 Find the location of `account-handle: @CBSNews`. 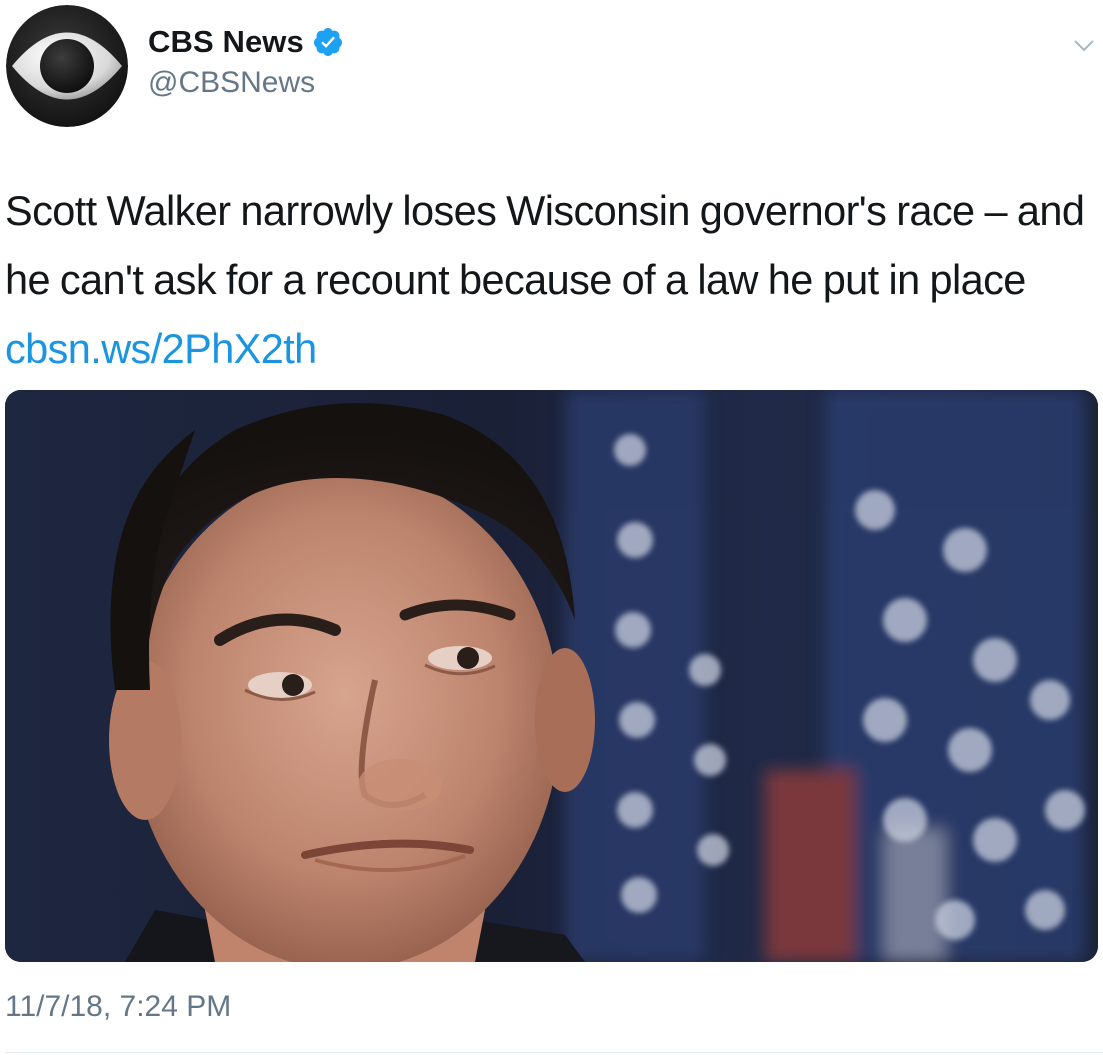

account-handle: @CBSNews is located at coordinates (246, 83).